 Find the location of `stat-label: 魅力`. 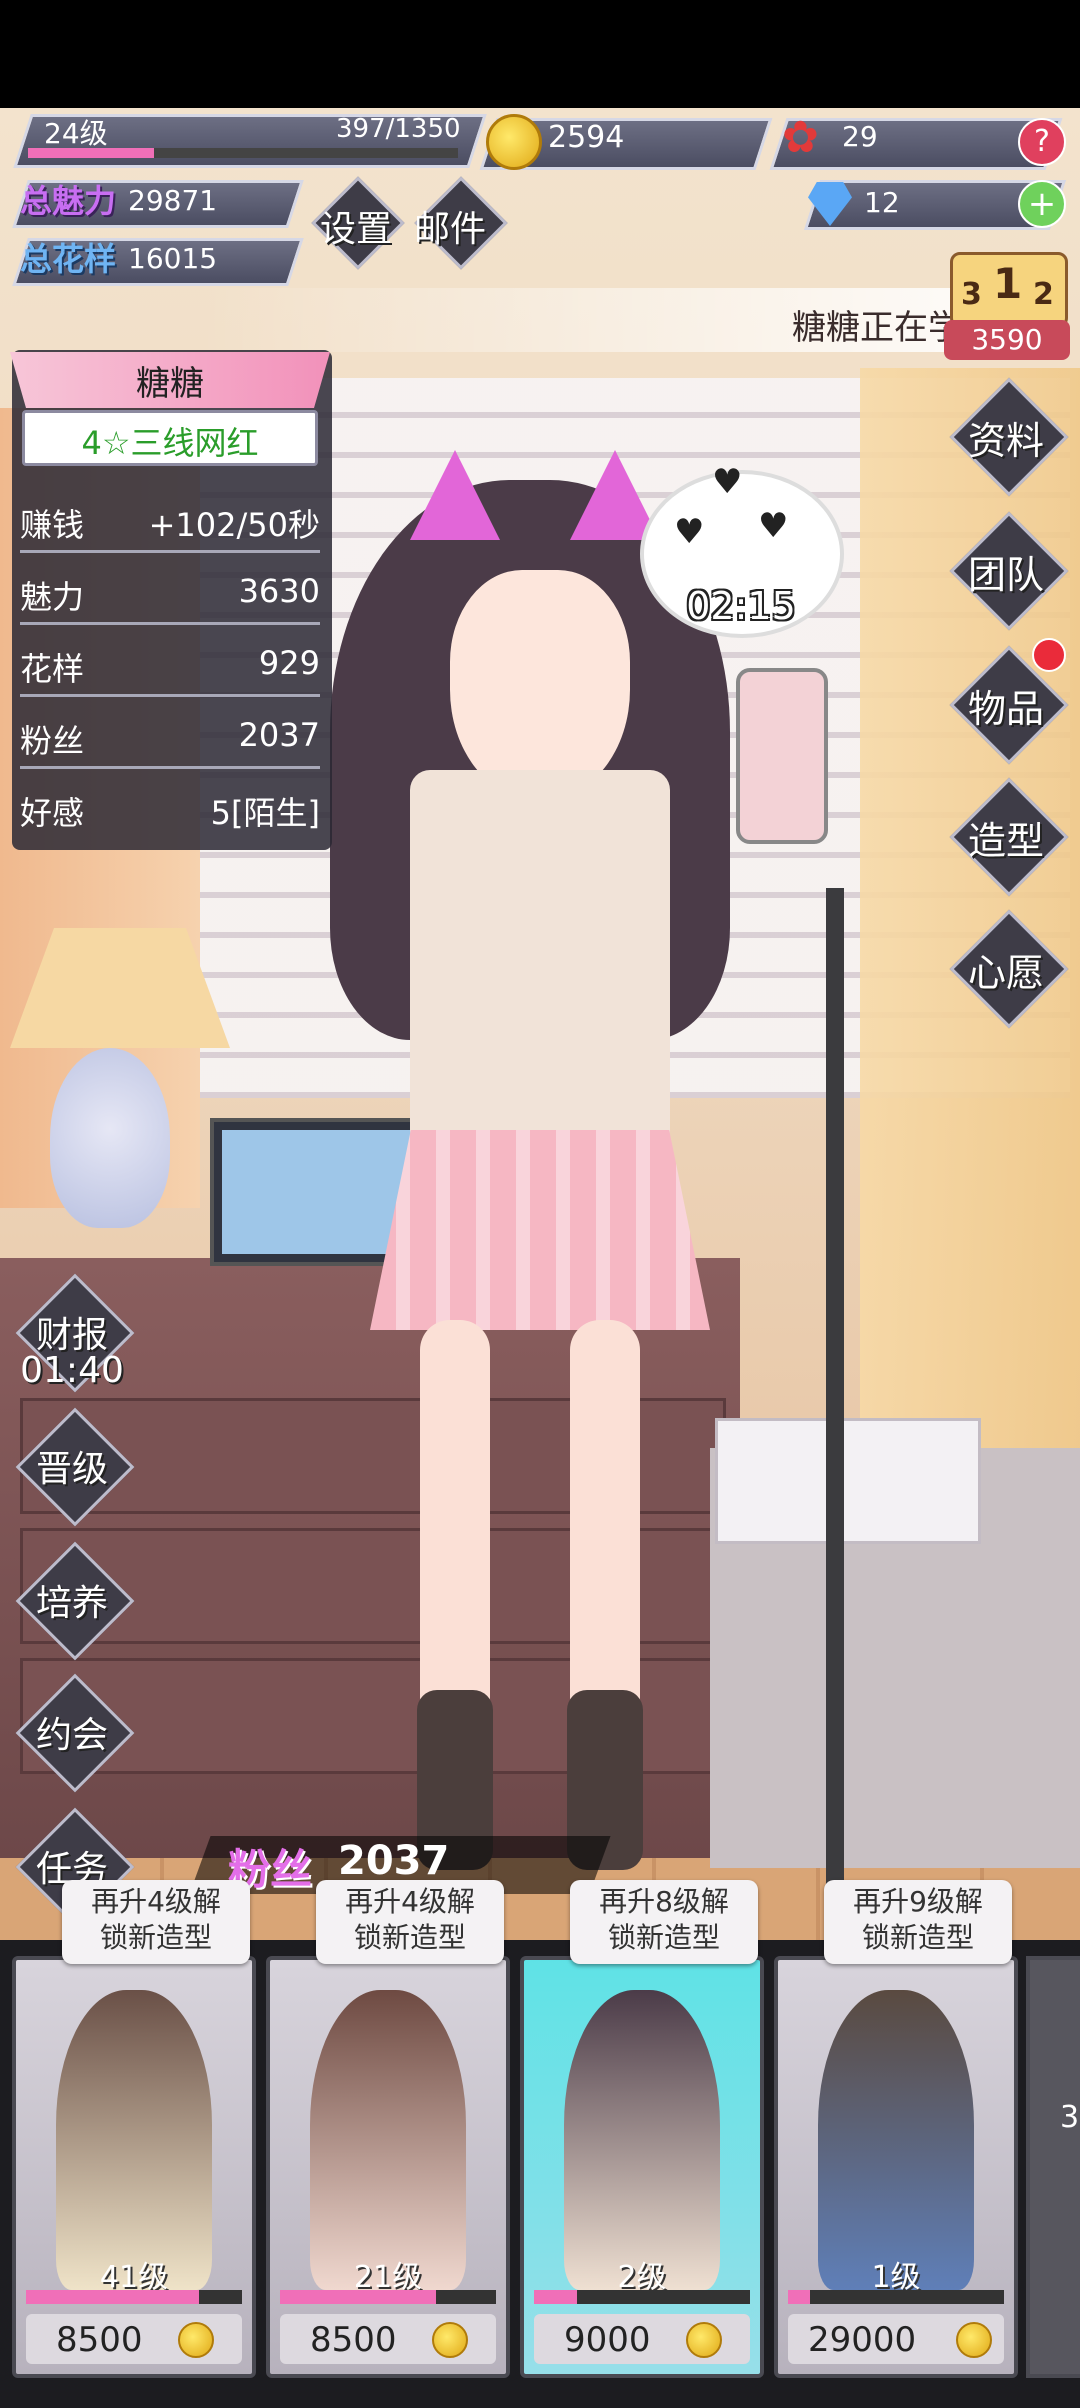

stat-label: 魅力 is located at coordinates (52, 597).